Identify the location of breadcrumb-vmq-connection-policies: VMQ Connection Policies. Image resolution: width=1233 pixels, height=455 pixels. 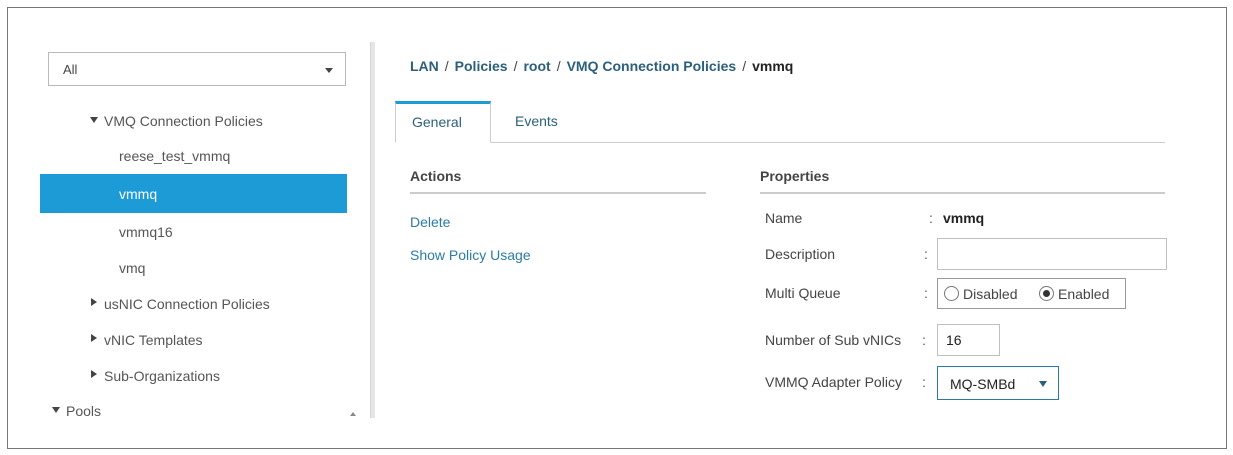
(652, 66).